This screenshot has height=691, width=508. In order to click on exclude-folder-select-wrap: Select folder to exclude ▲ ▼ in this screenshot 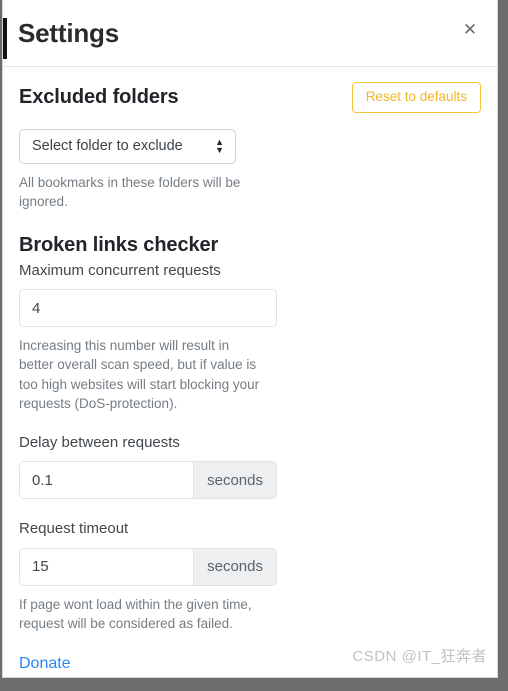, I will do `click(127, 146)`.